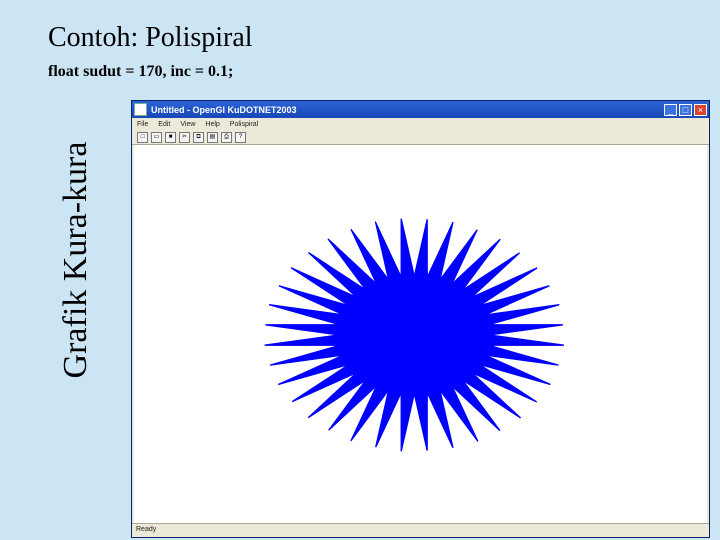 The width and height of the screenshot is (720, 540). What do you see at coordinates (140, 109) in the screenshot?
I see `app-icon` at bounding box center [140, 109].